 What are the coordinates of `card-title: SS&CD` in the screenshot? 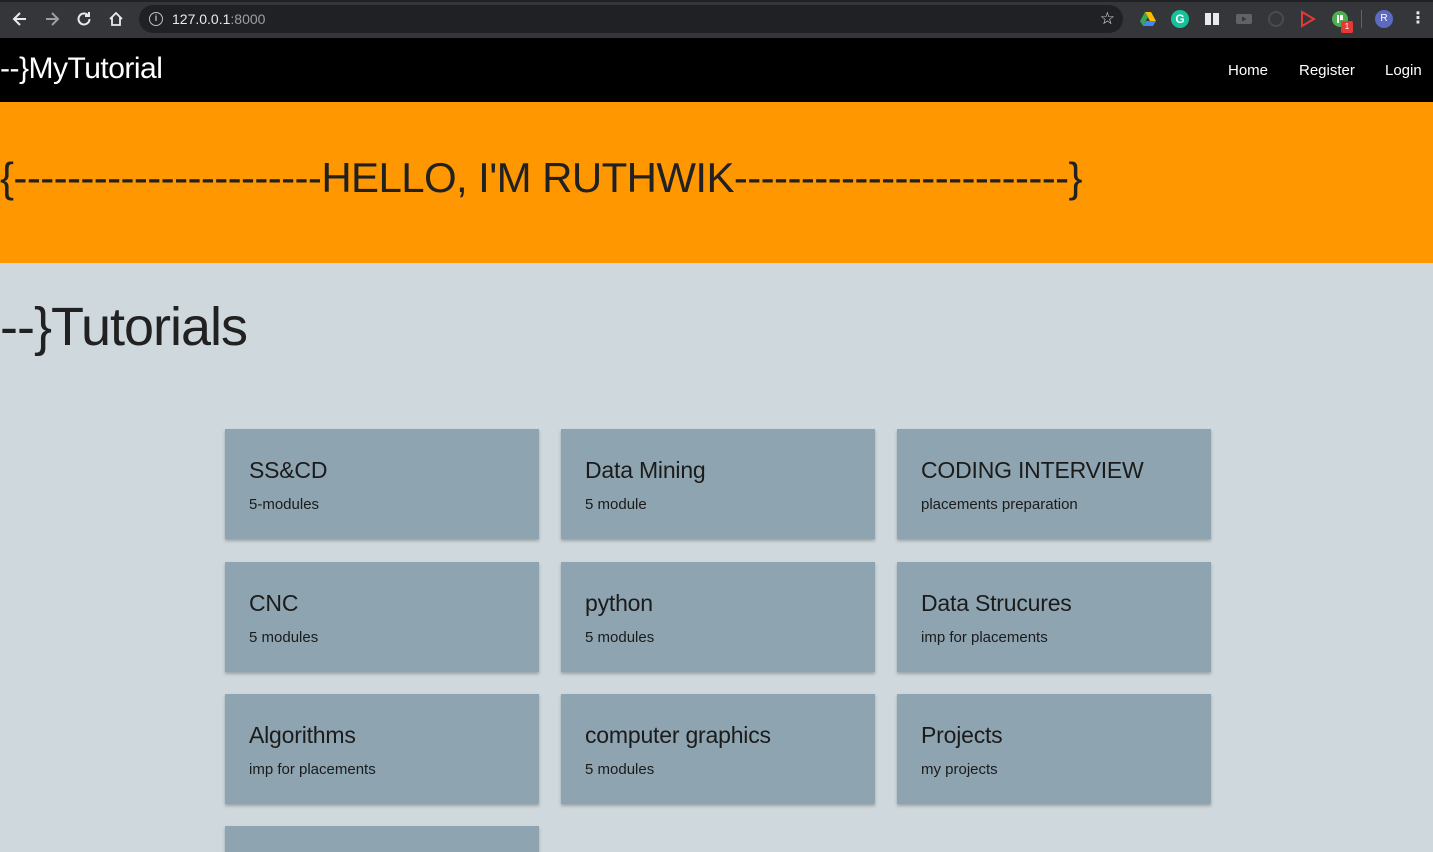 It's located at (288, 470).